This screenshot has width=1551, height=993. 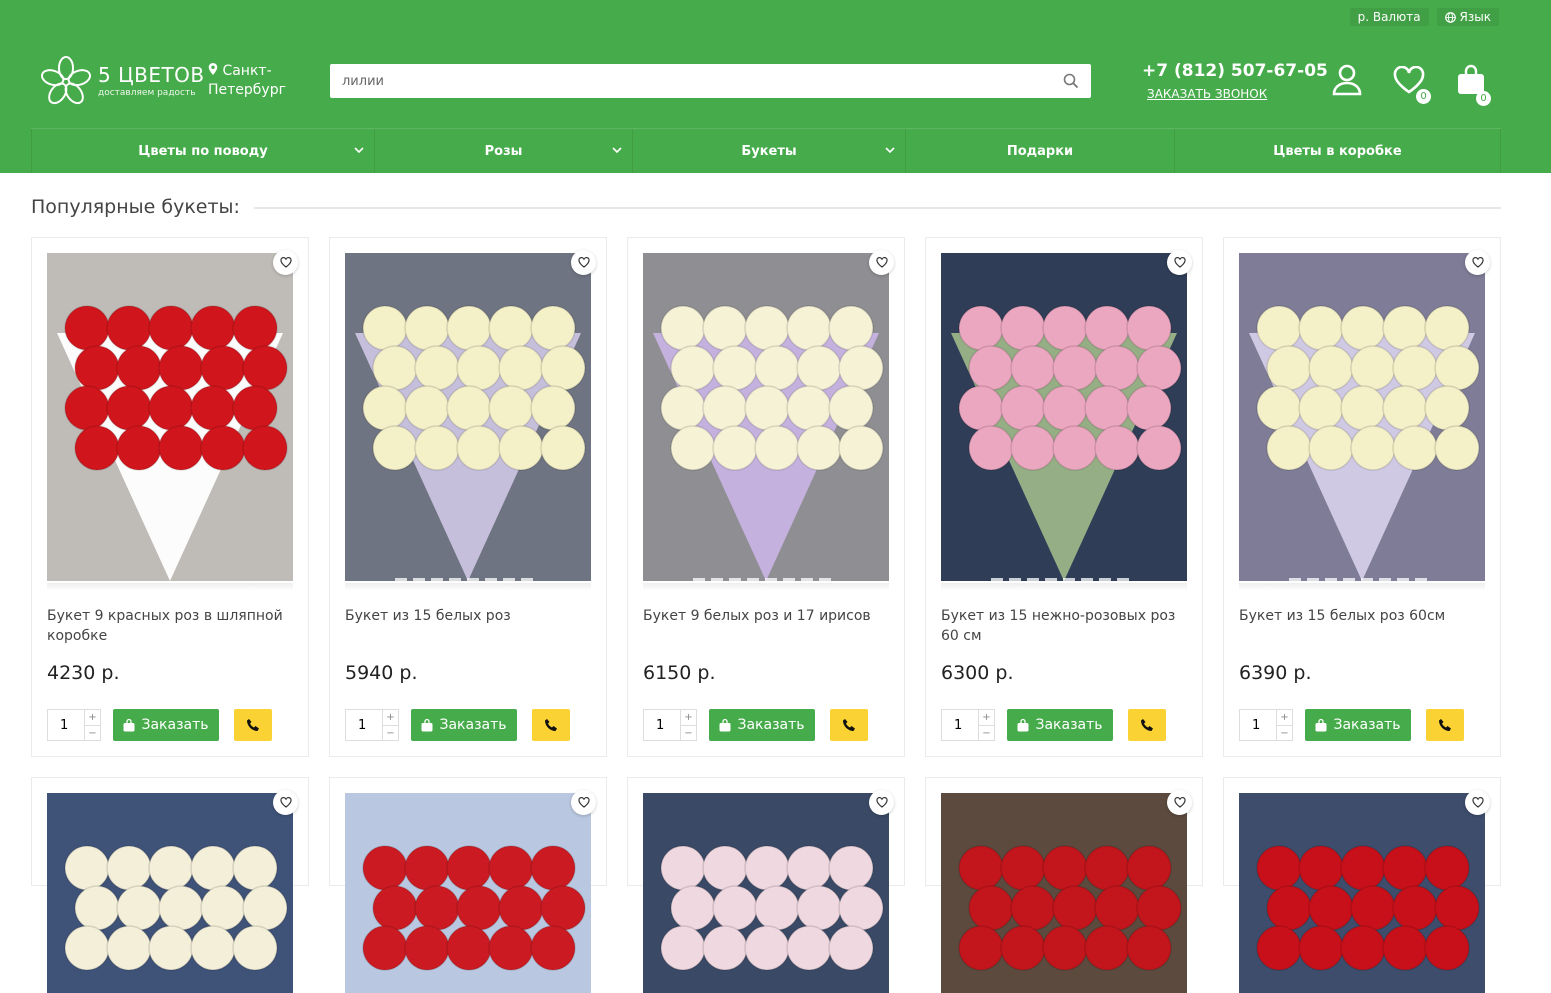 What do you see at coordinates (680, 81) in the screenshot?
I see `search-input` at bounding box center [680, 81].